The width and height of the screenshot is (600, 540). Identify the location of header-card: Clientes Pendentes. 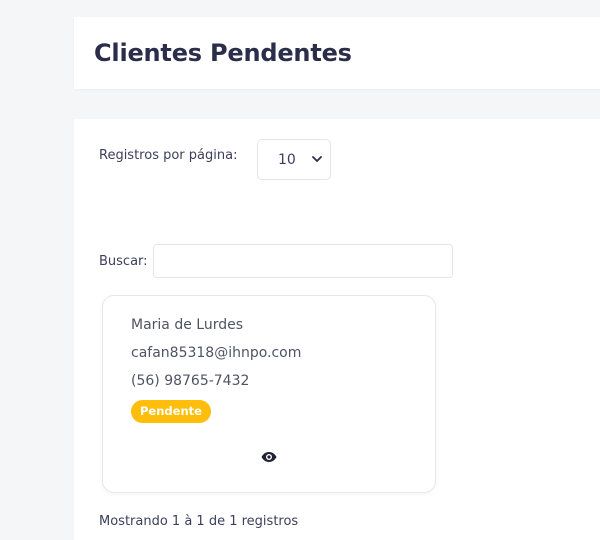
(337, 53).